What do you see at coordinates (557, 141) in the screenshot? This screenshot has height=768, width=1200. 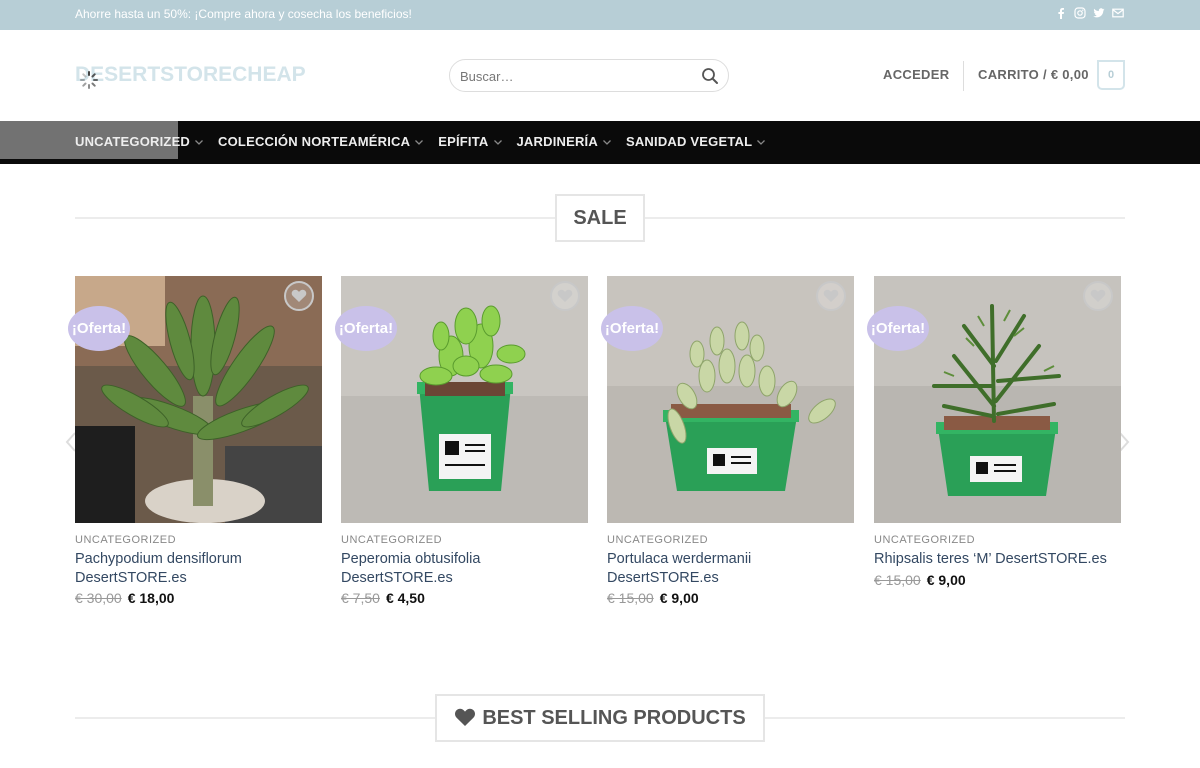 I see `nav-item-label: JARDINERÍA` at bounding box center [557, 141].